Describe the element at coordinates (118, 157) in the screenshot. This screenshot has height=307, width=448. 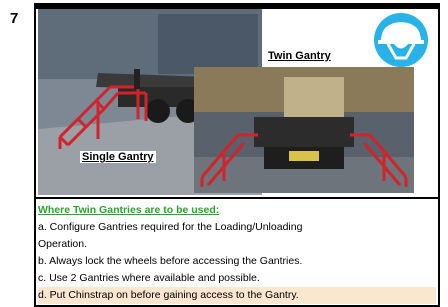
I see `single-gantry-caption: Single Gantry` at that location.